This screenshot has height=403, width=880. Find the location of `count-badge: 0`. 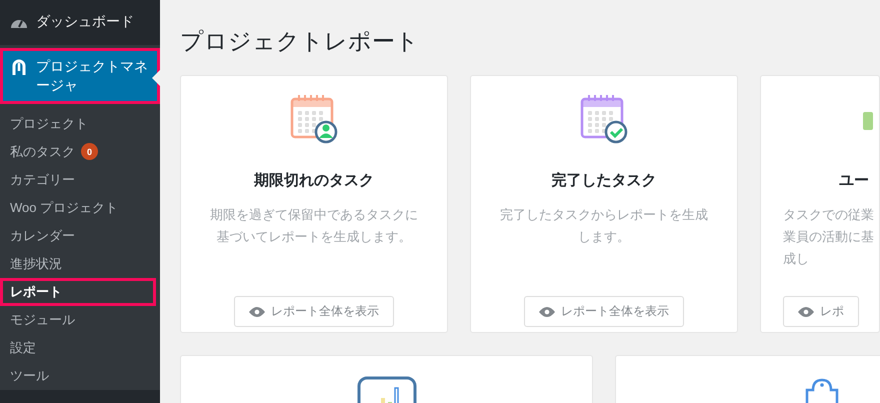

count-badge: 0 is located at coordinates (89, 151).